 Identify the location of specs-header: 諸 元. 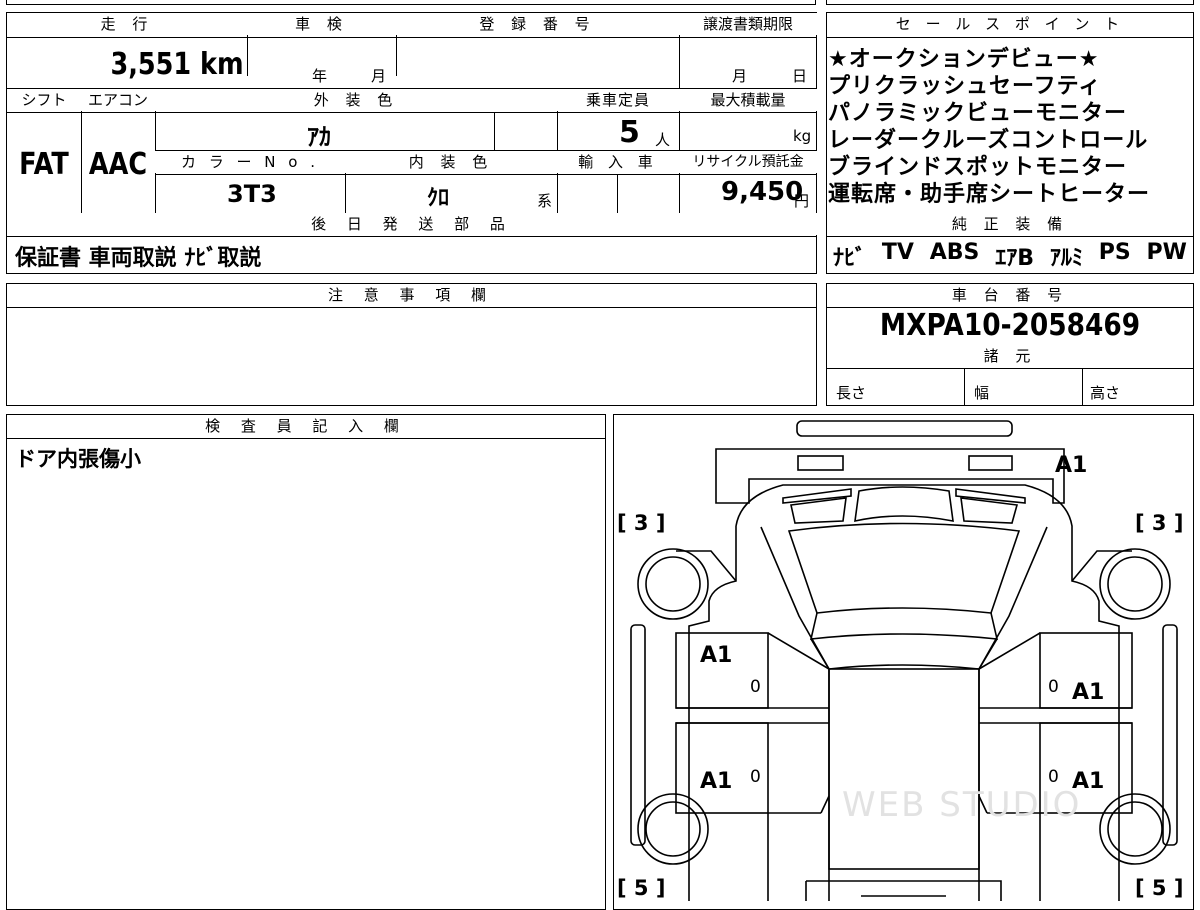
(1010, 356).